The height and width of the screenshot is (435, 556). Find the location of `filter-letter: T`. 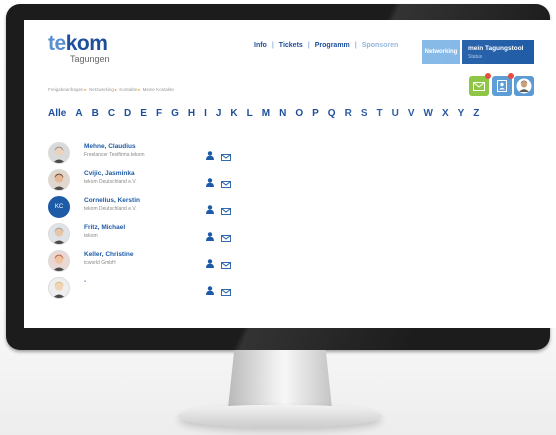

filter-letter: T is located at coordinates (379, 113).